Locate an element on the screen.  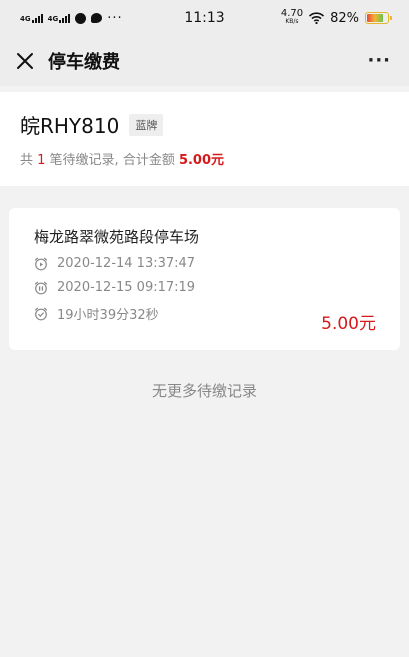
more-notifications: ··· is located at coordinates (115, 18).